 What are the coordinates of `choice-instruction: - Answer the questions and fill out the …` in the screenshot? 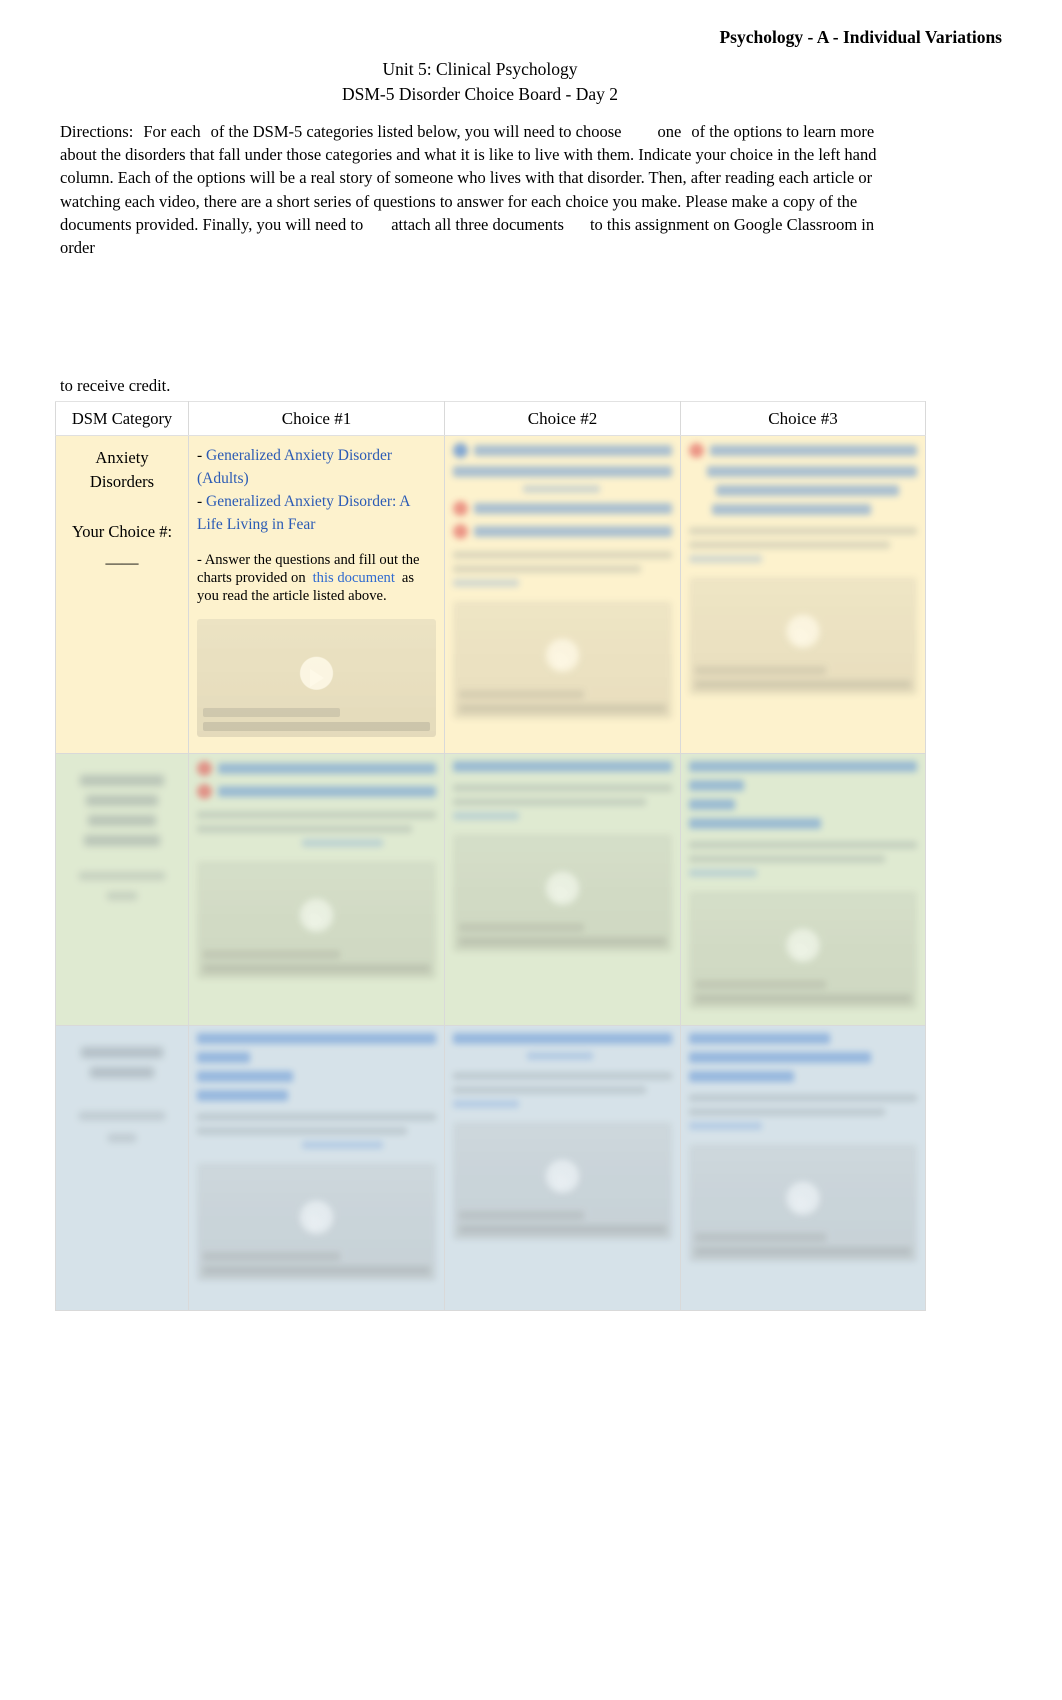 It's located at (316, 578).